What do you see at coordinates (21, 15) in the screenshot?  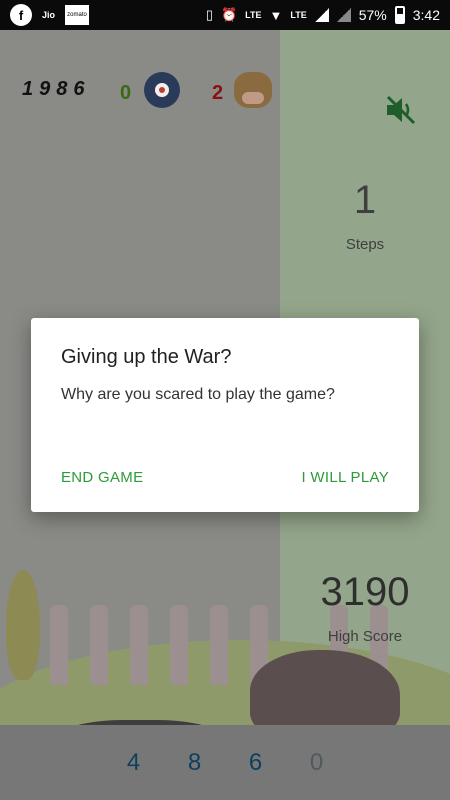 I see `facebook-icon: f` at bounding box center [21, 15].